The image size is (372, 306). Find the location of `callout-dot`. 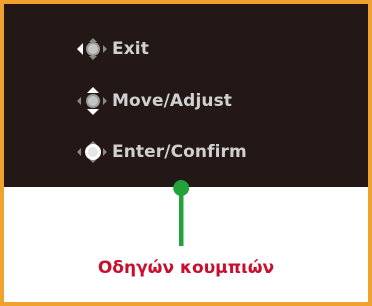

callout-dot is located at coordinates (181, 188).